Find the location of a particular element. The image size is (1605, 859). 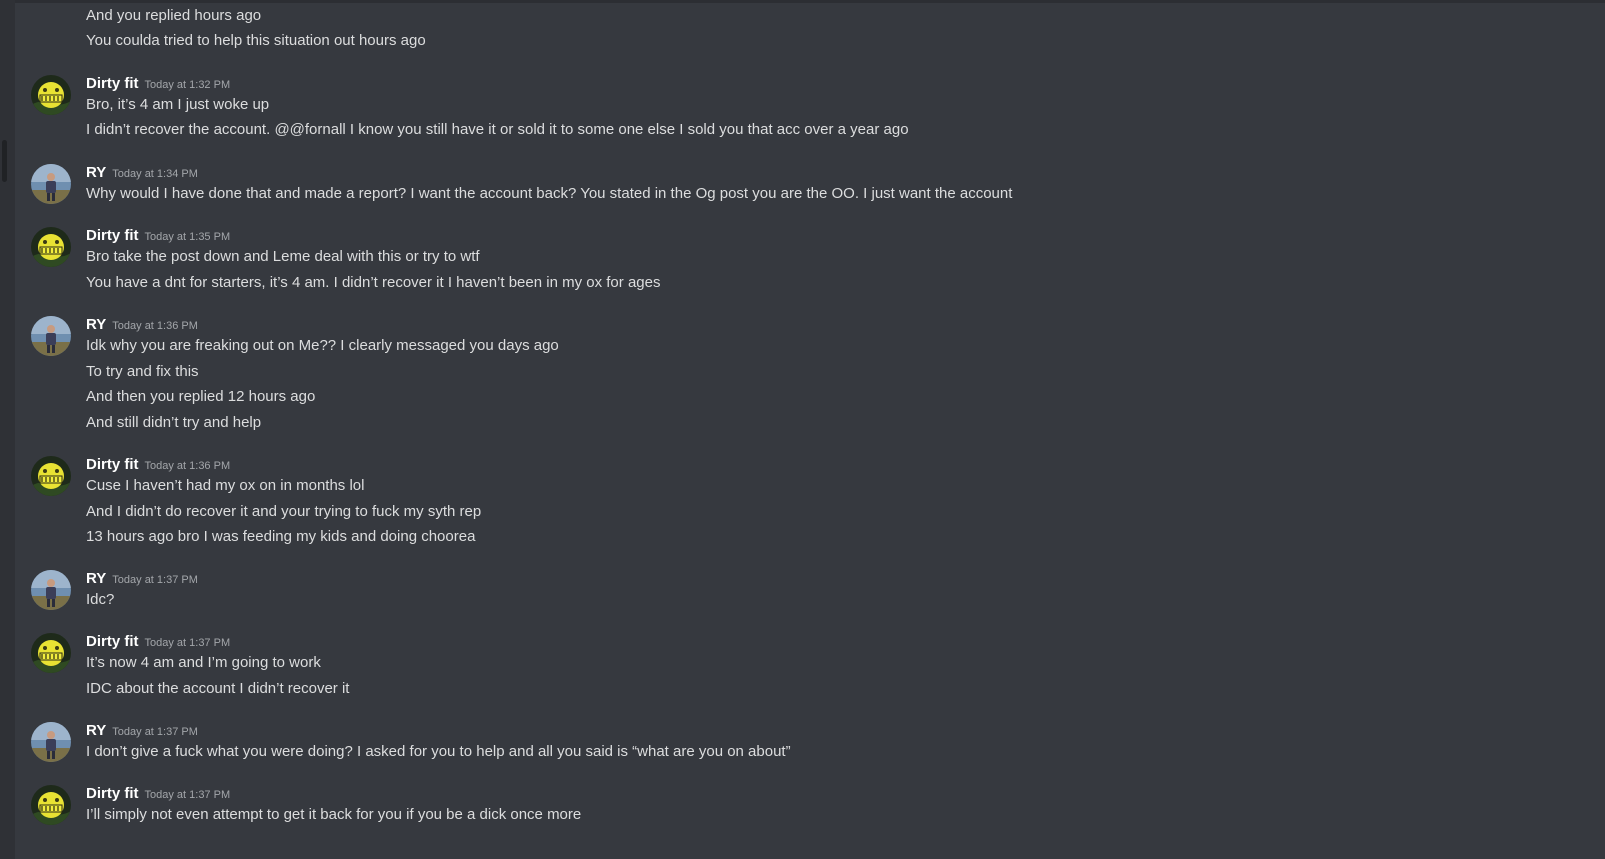

timestamp: Today at 1:34 PM is located at coordinates (155, 174).